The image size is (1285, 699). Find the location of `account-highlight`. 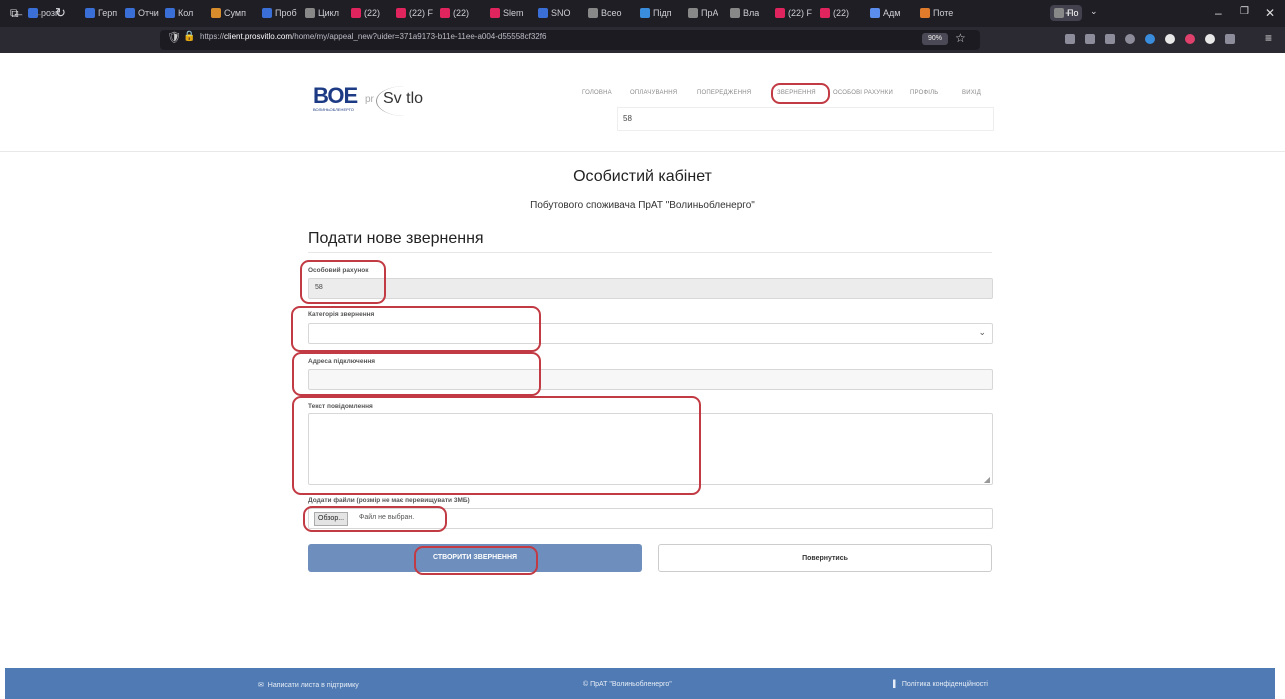

account-highlight is located at coordinates (343, 282).